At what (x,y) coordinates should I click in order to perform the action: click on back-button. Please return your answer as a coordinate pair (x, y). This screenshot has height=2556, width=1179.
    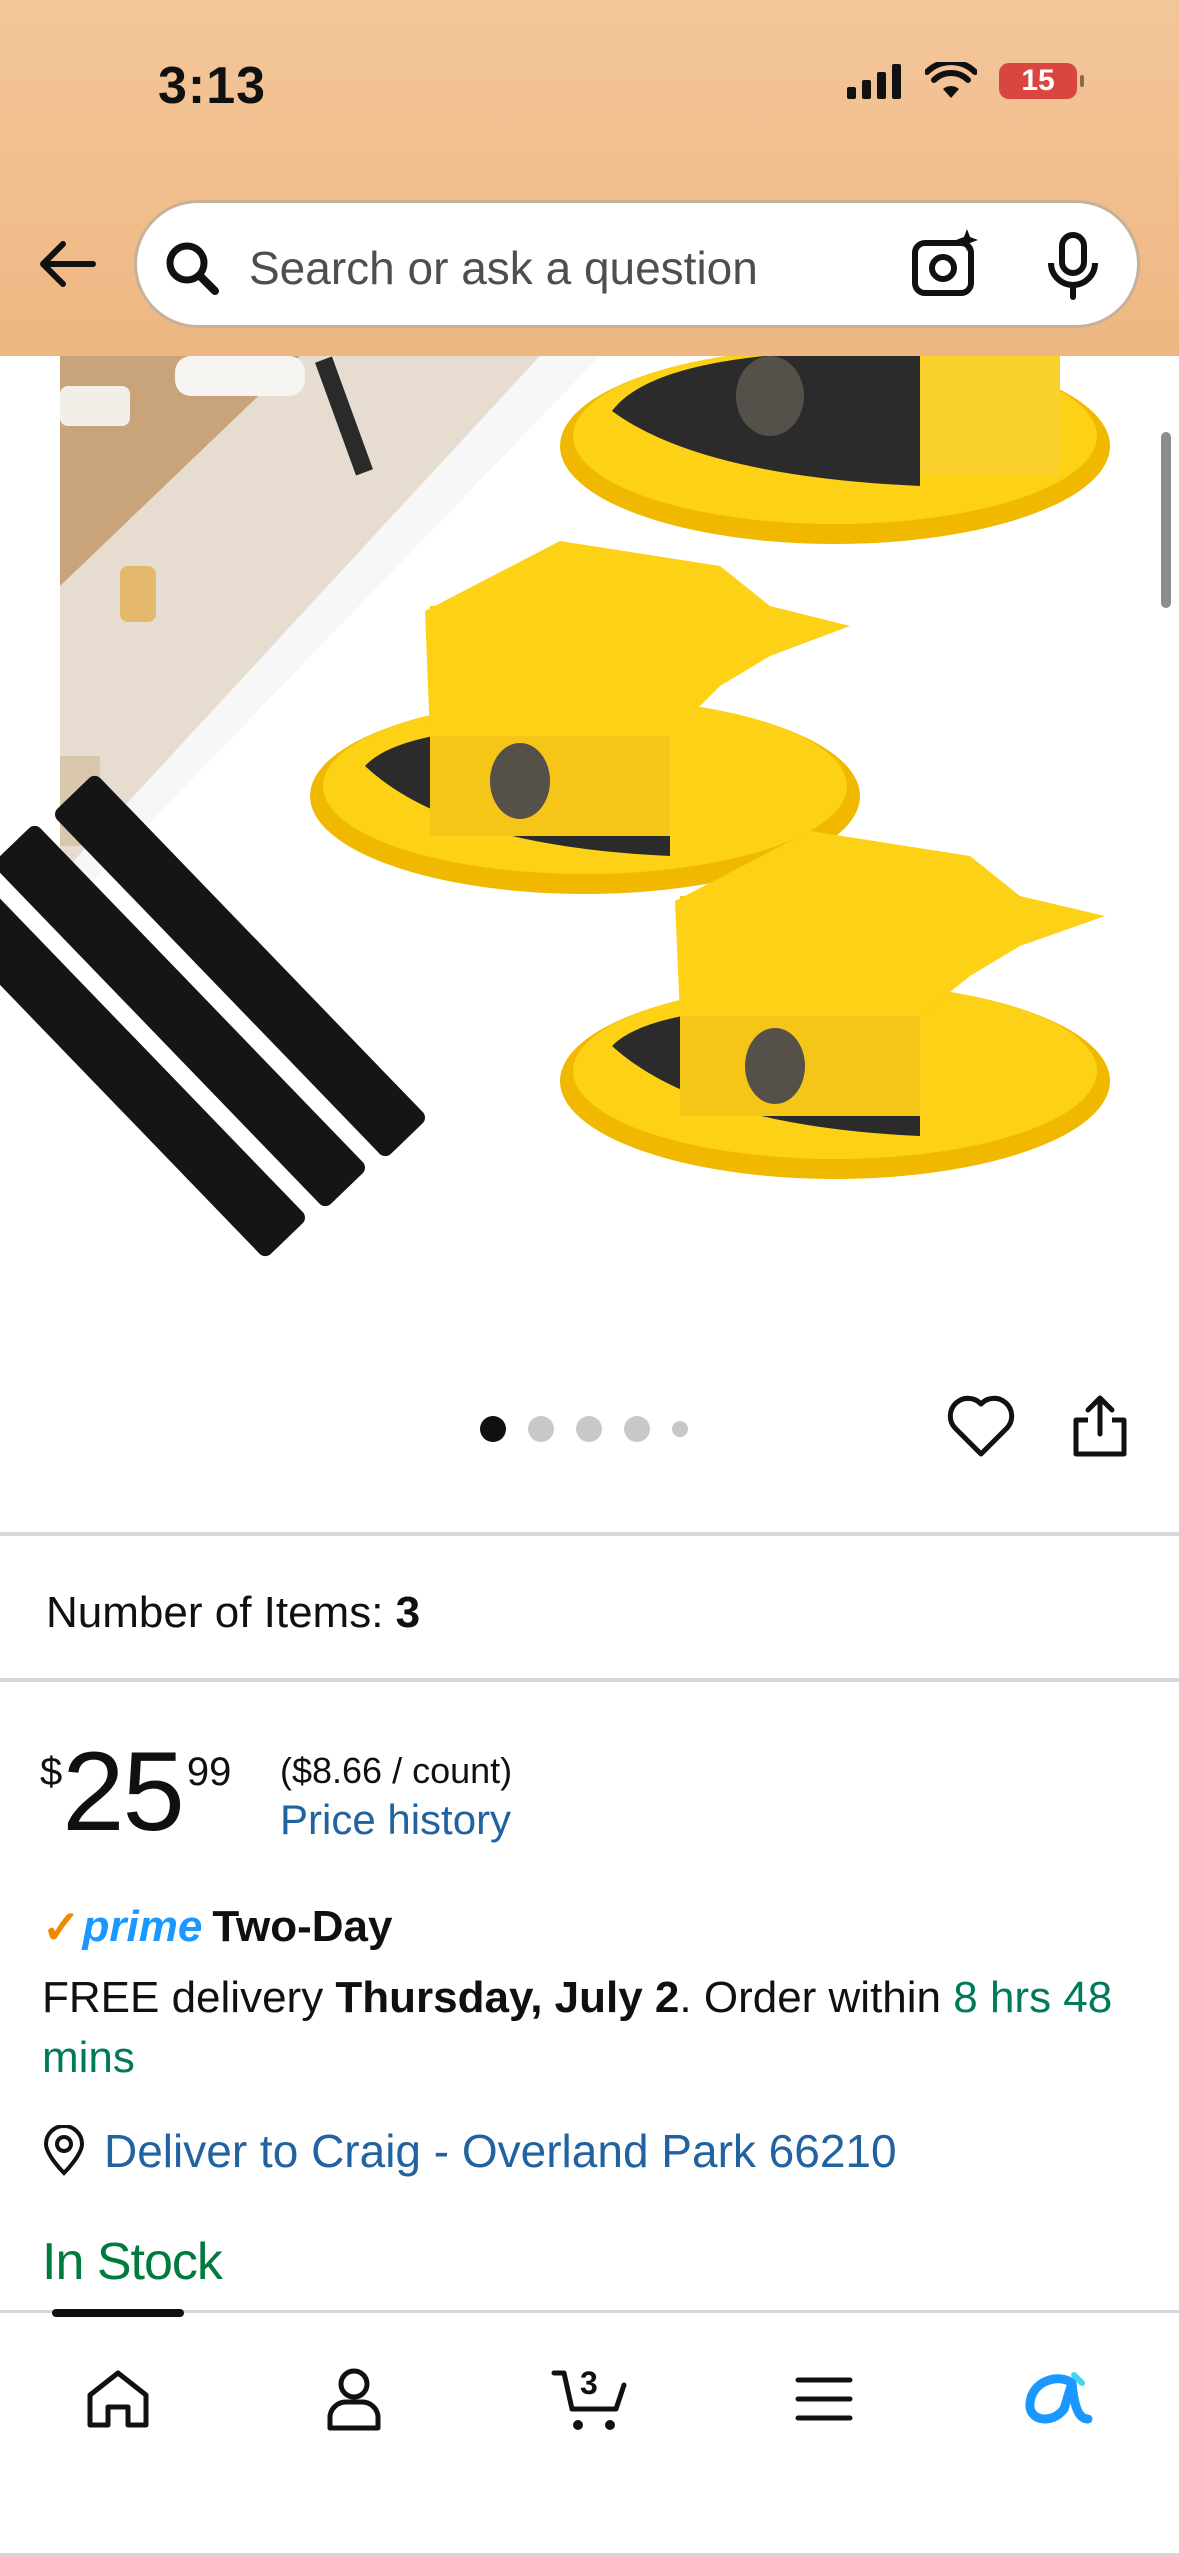
    Looking at the image, I should click on (67, 264).